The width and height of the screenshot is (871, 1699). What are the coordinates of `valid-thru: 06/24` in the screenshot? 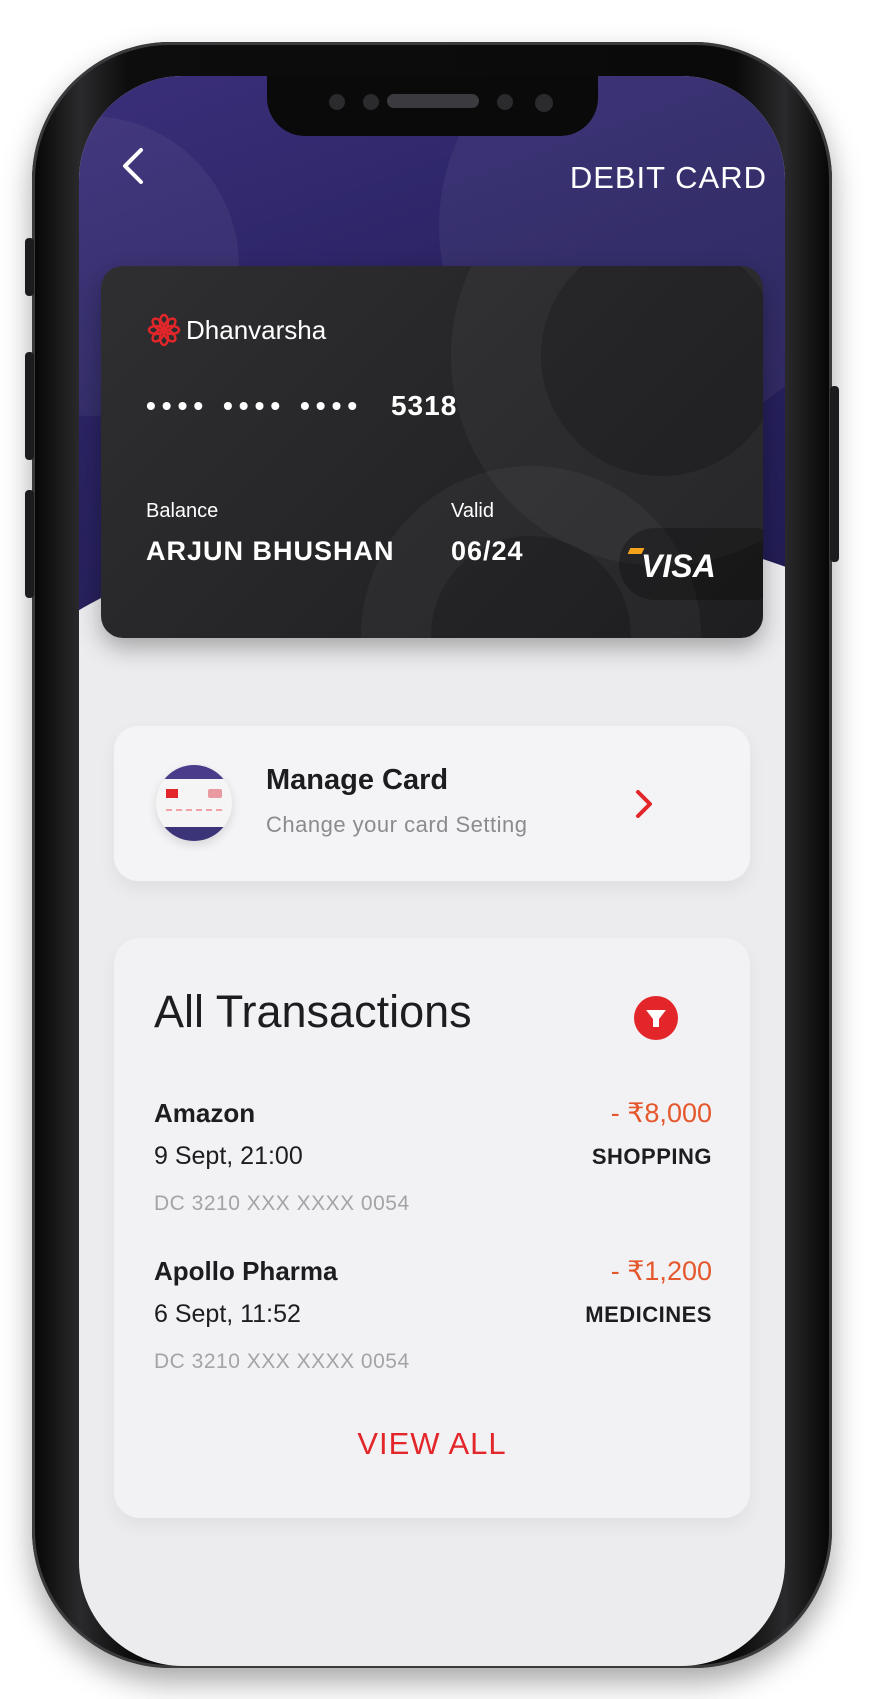 It's located at (487, 551).